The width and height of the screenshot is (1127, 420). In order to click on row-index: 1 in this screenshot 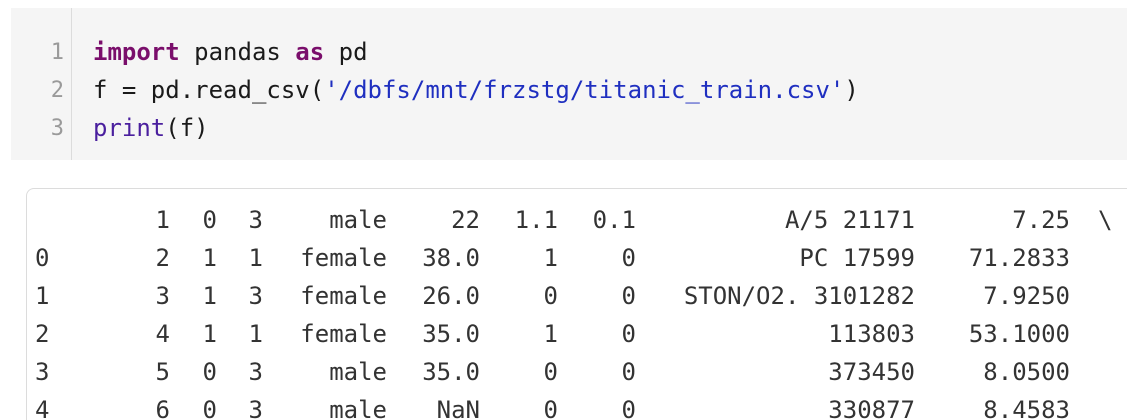, I will do `click(42, 296)`.